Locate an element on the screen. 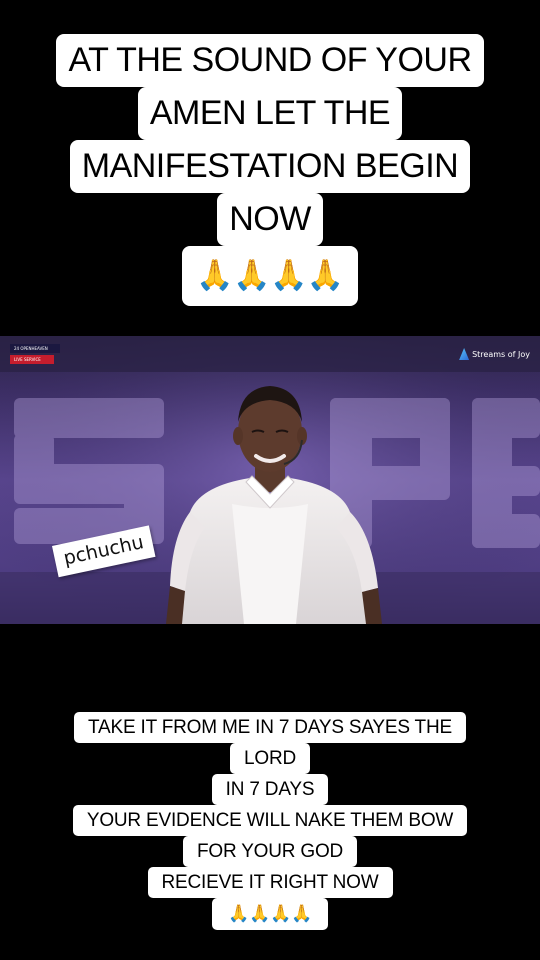 This screenshot has width=540, height=960. bottom-caption-line-3: IN 7 DAYS is located at coordinates (270, 789).